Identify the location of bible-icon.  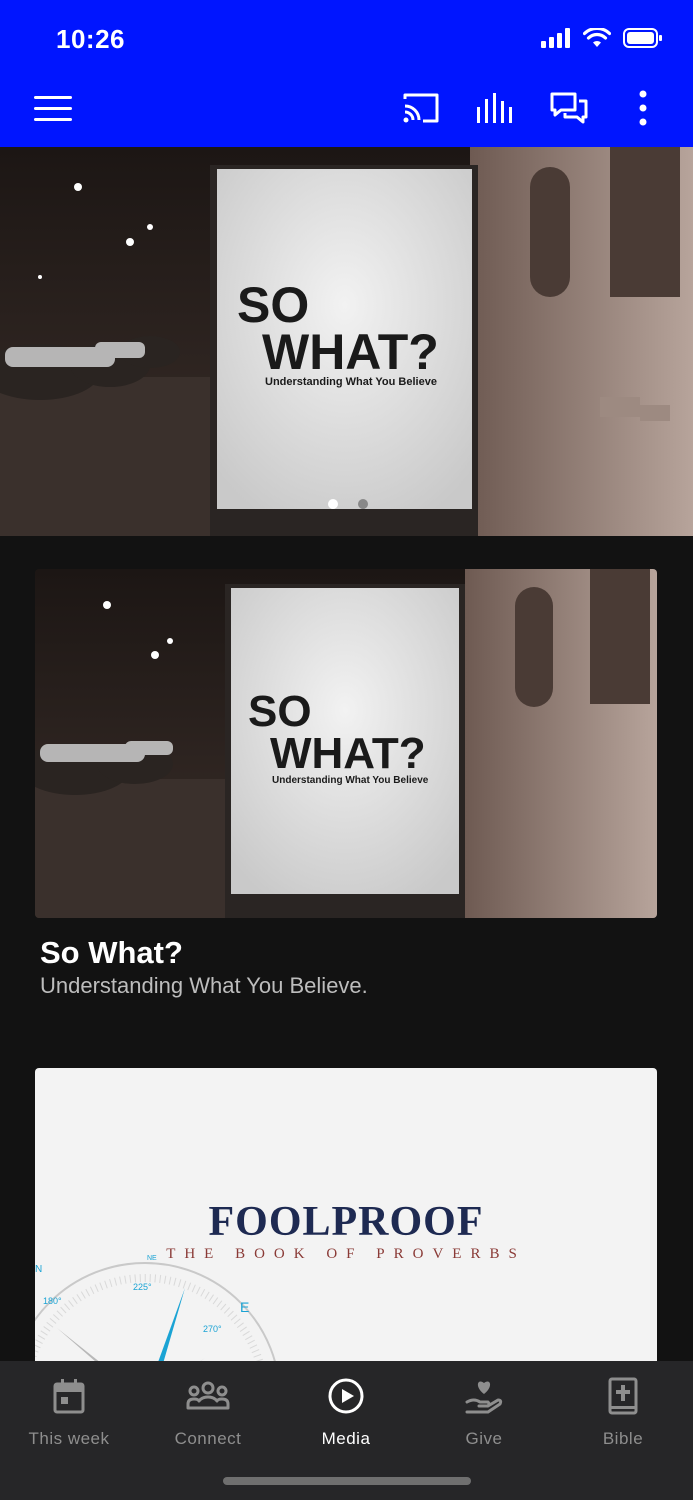
(623, 1396).